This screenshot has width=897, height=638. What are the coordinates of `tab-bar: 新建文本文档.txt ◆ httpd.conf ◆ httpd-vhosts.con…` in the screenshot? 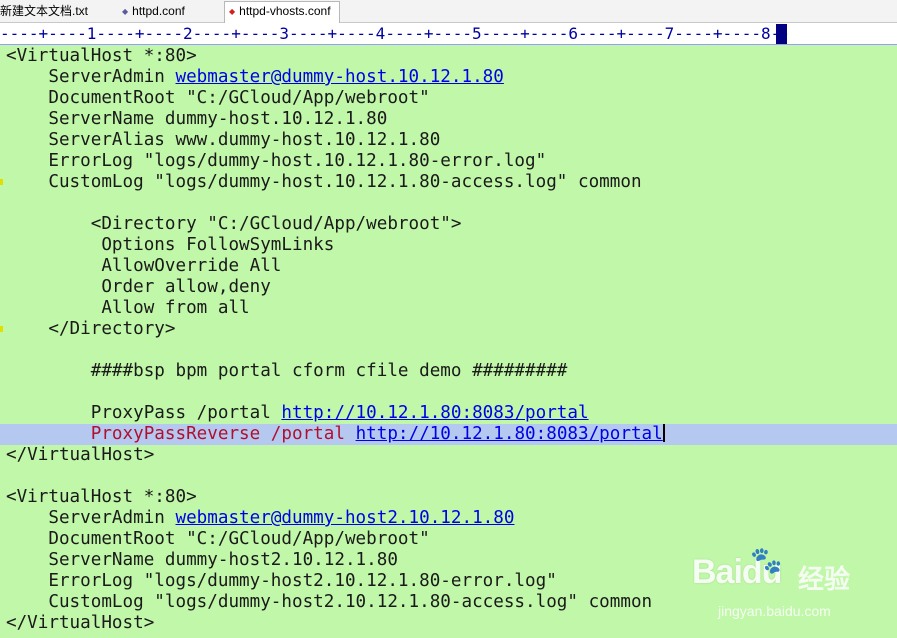 It's located at (448, 11).